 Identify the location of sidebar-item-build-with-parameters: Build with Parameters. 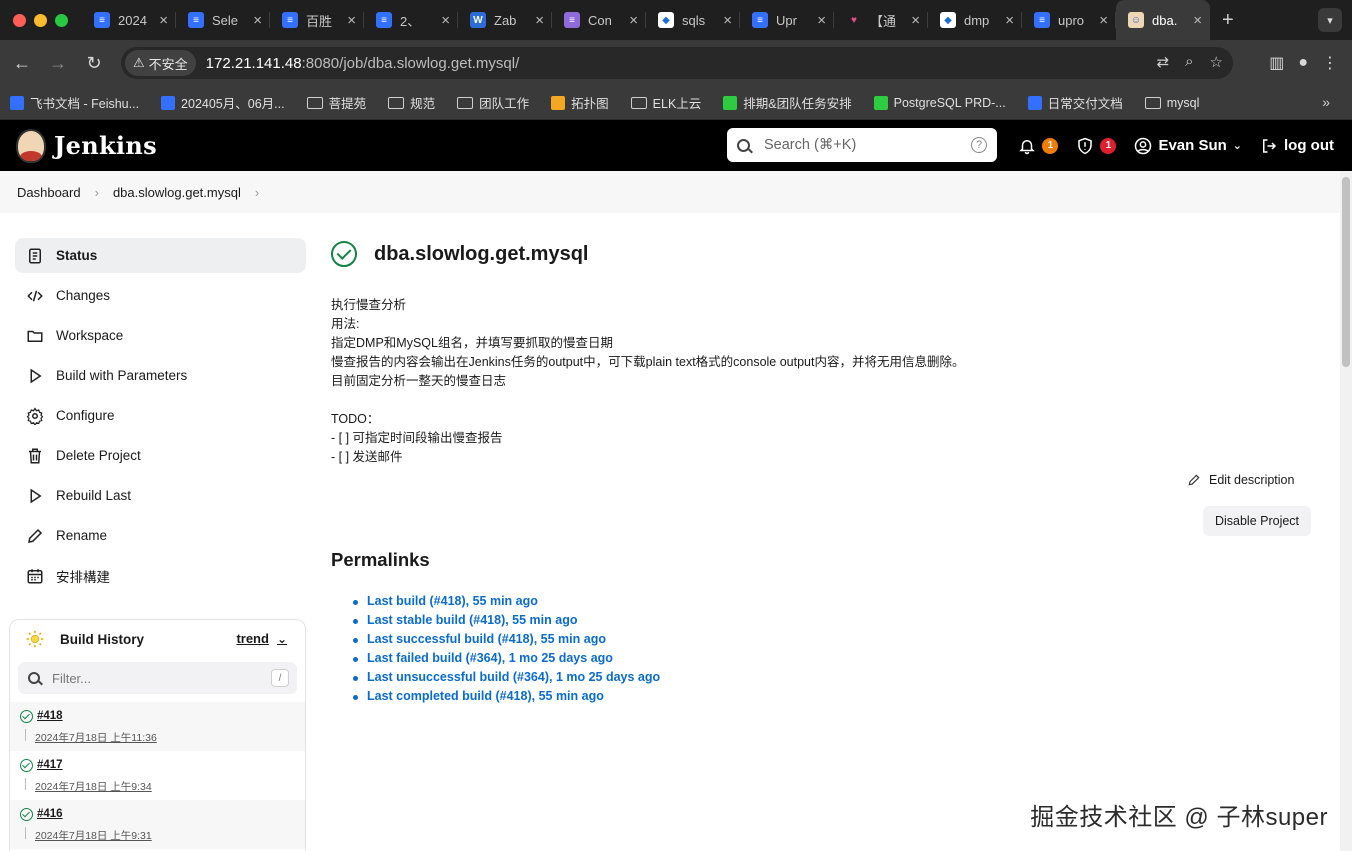
(160, 375).